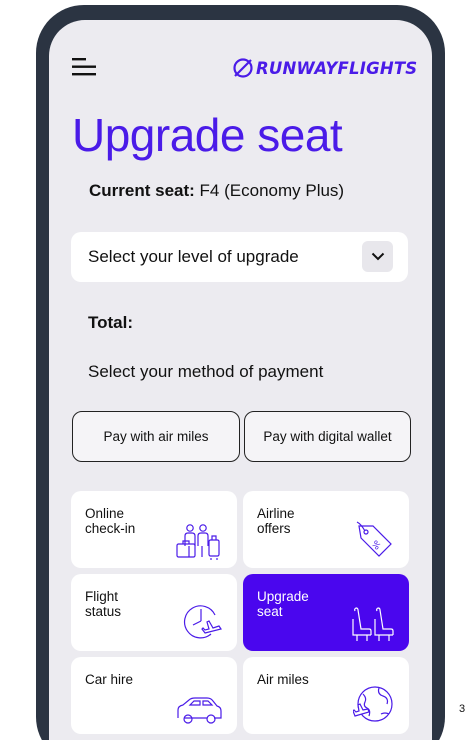 The image size is (470, 740). What do you see at coordinates (109, 679) in the screenshot?
I see `tile-label: Car hire` at bounding box center [109, 679].